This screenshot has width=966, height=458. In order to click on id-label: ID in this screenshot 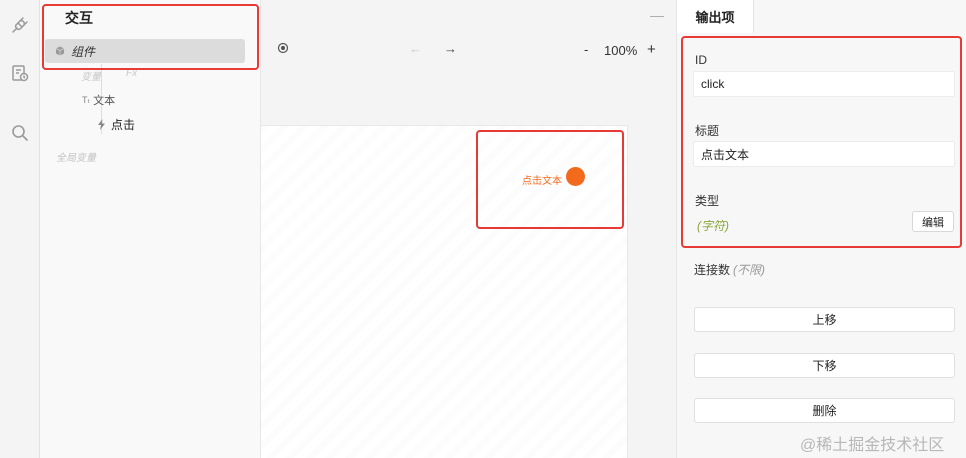, I will do `click(701, 60)`.